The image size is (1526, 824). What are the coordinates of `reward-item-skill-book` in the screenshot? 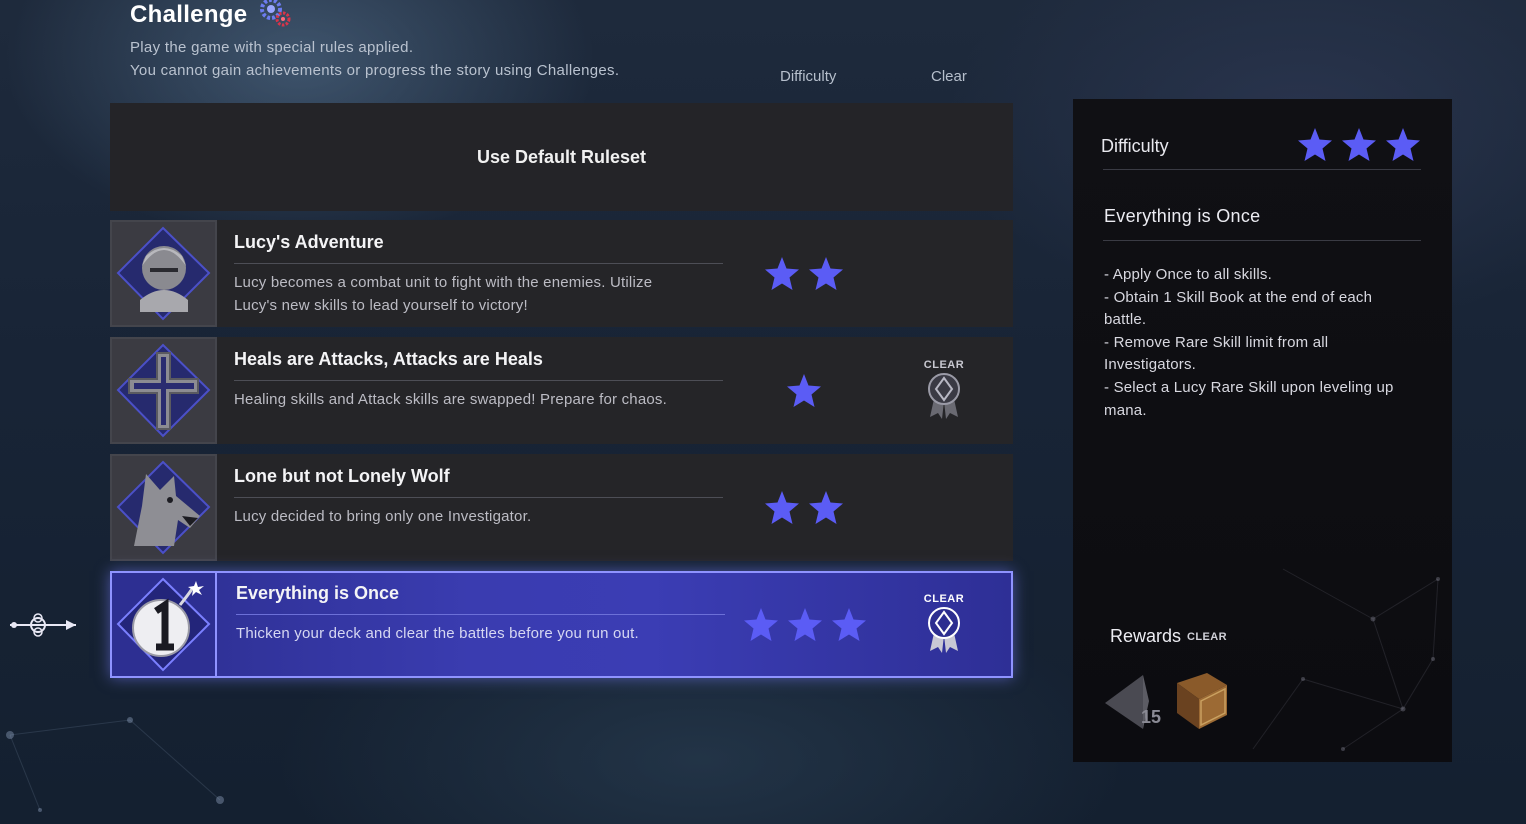 It's located at (1201, 703).